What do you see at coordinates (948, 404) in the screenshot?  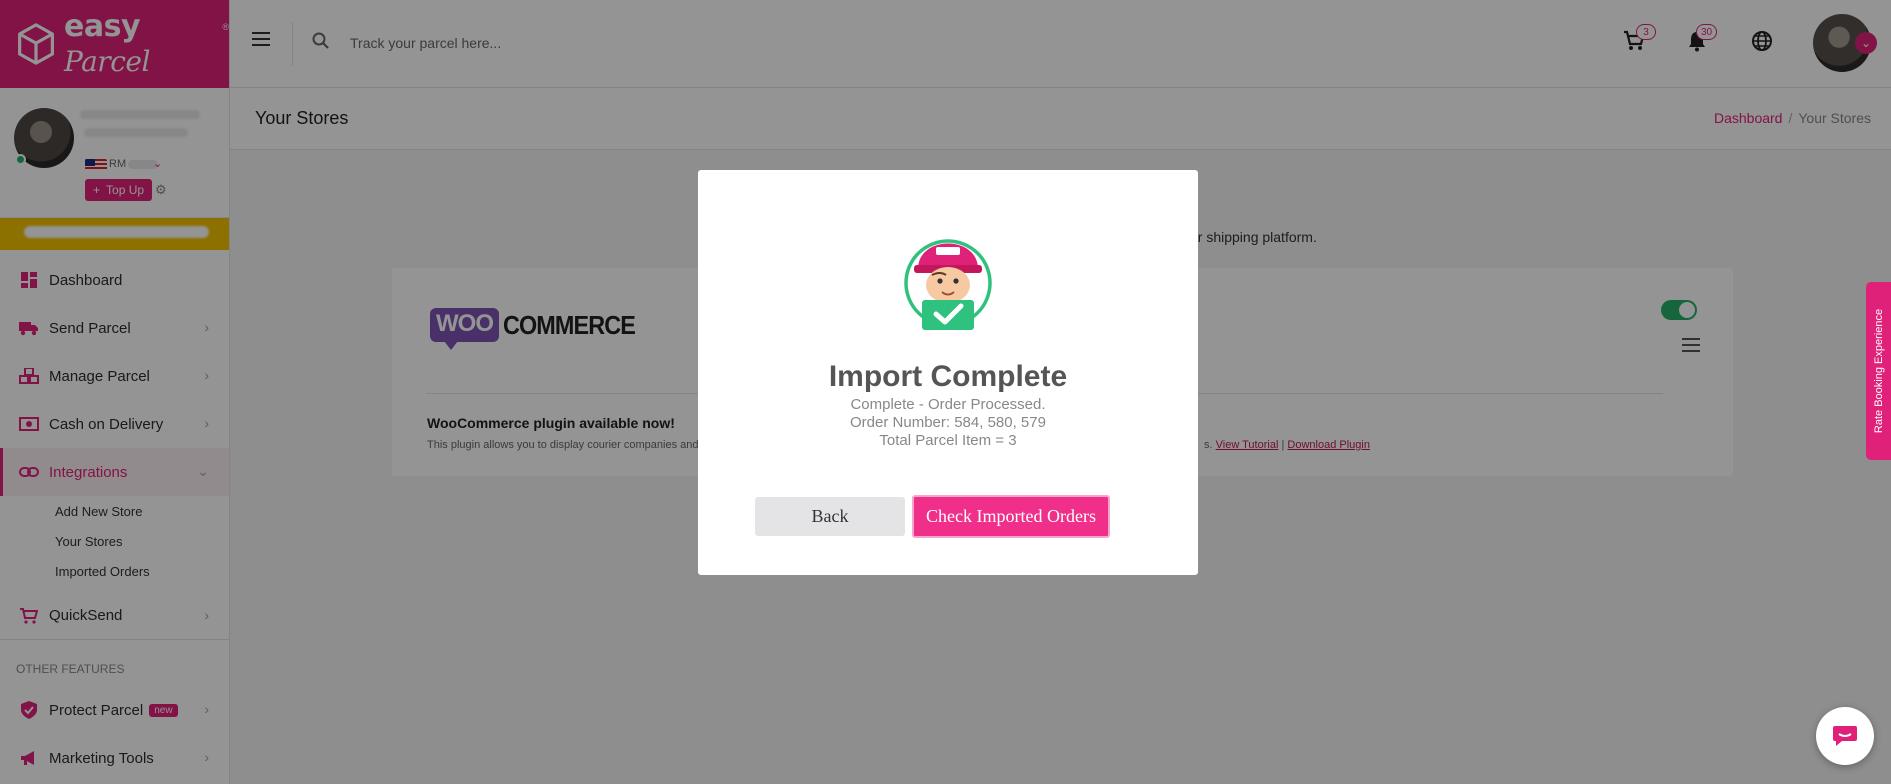 I see `modal-status-text: Complete - Order Processed.` at bounding box center [948, 404].